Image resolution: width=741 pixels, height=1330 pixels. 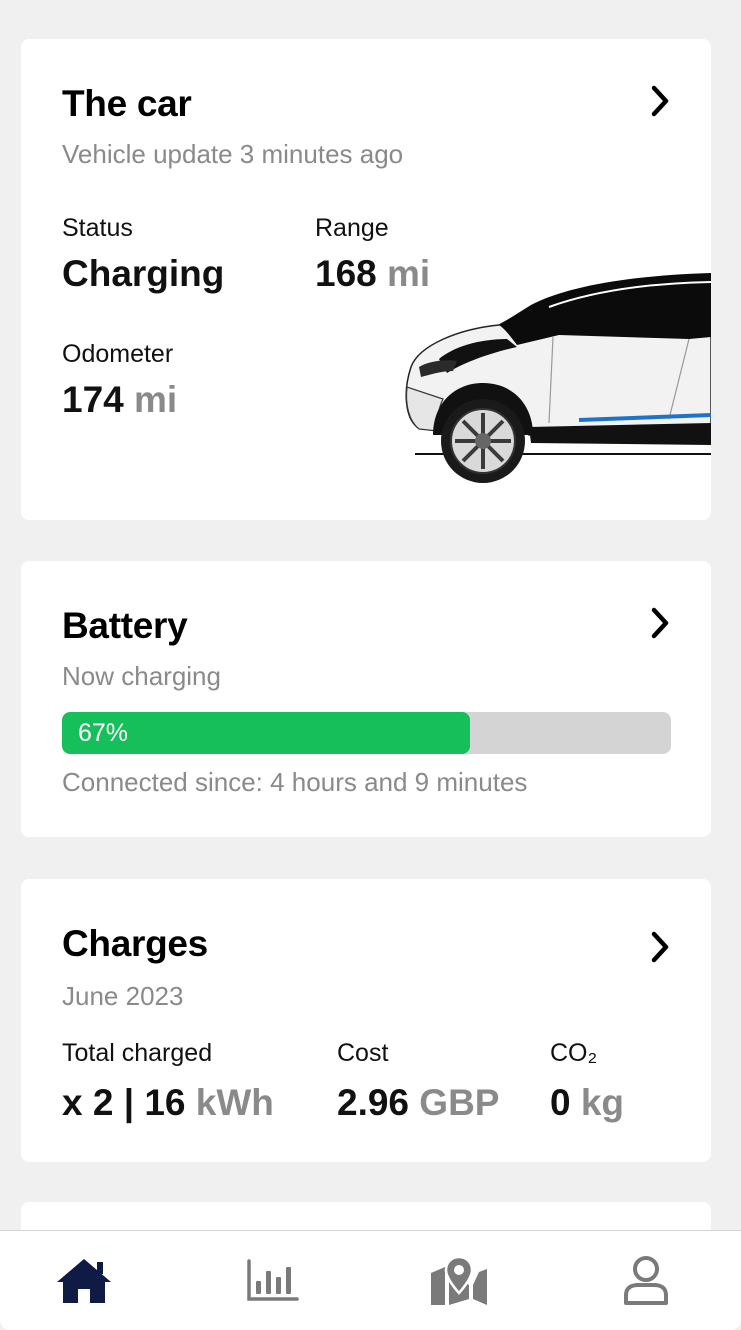 What do you see at coordinates (234, 1102) in the screenshot?
I see `total-charged-unit: kWh` at bounding box center [234, 1102].